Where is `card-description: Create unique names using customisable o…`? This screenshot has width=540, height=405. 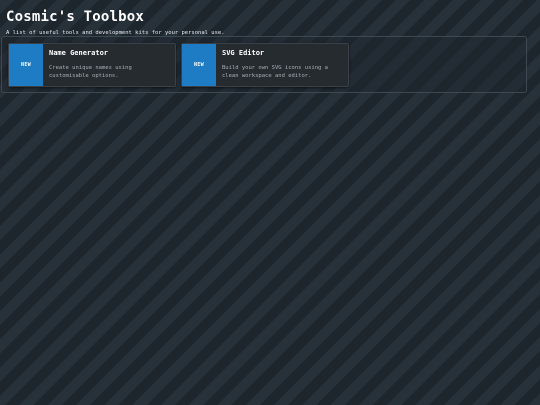 card-description: Create unique names using customisable o… is located at coordinates (90, 72).